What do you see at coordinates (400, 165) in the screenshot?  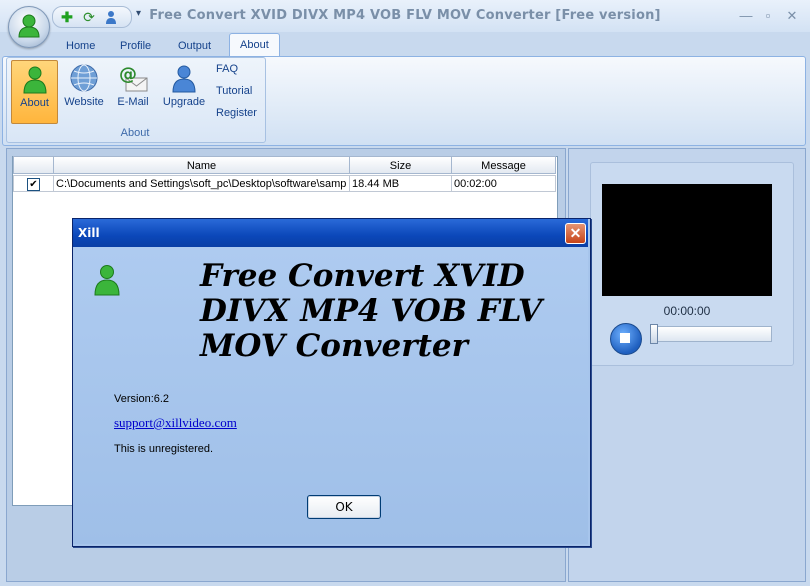 I see `size-column-header: Size` at bounding box center [400, 165].